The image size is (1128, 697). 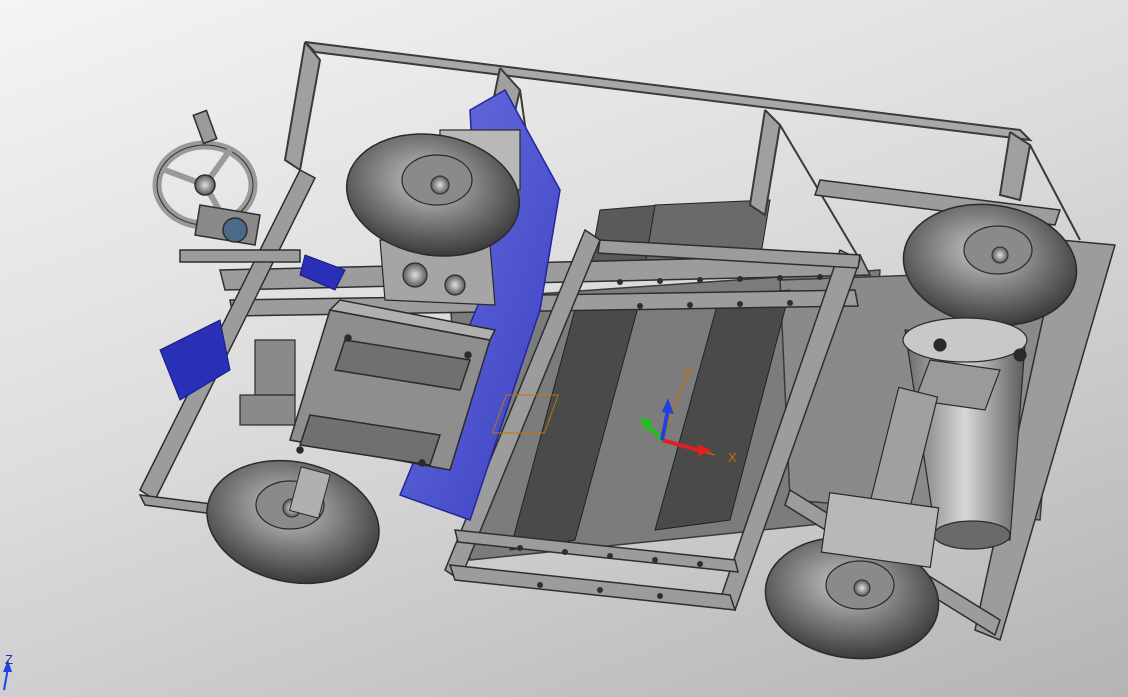 What do you see at coordinates (8, 671) in the screenshot?
I see `corner-axis-indicator: Z` at bounding box center [8, 671].